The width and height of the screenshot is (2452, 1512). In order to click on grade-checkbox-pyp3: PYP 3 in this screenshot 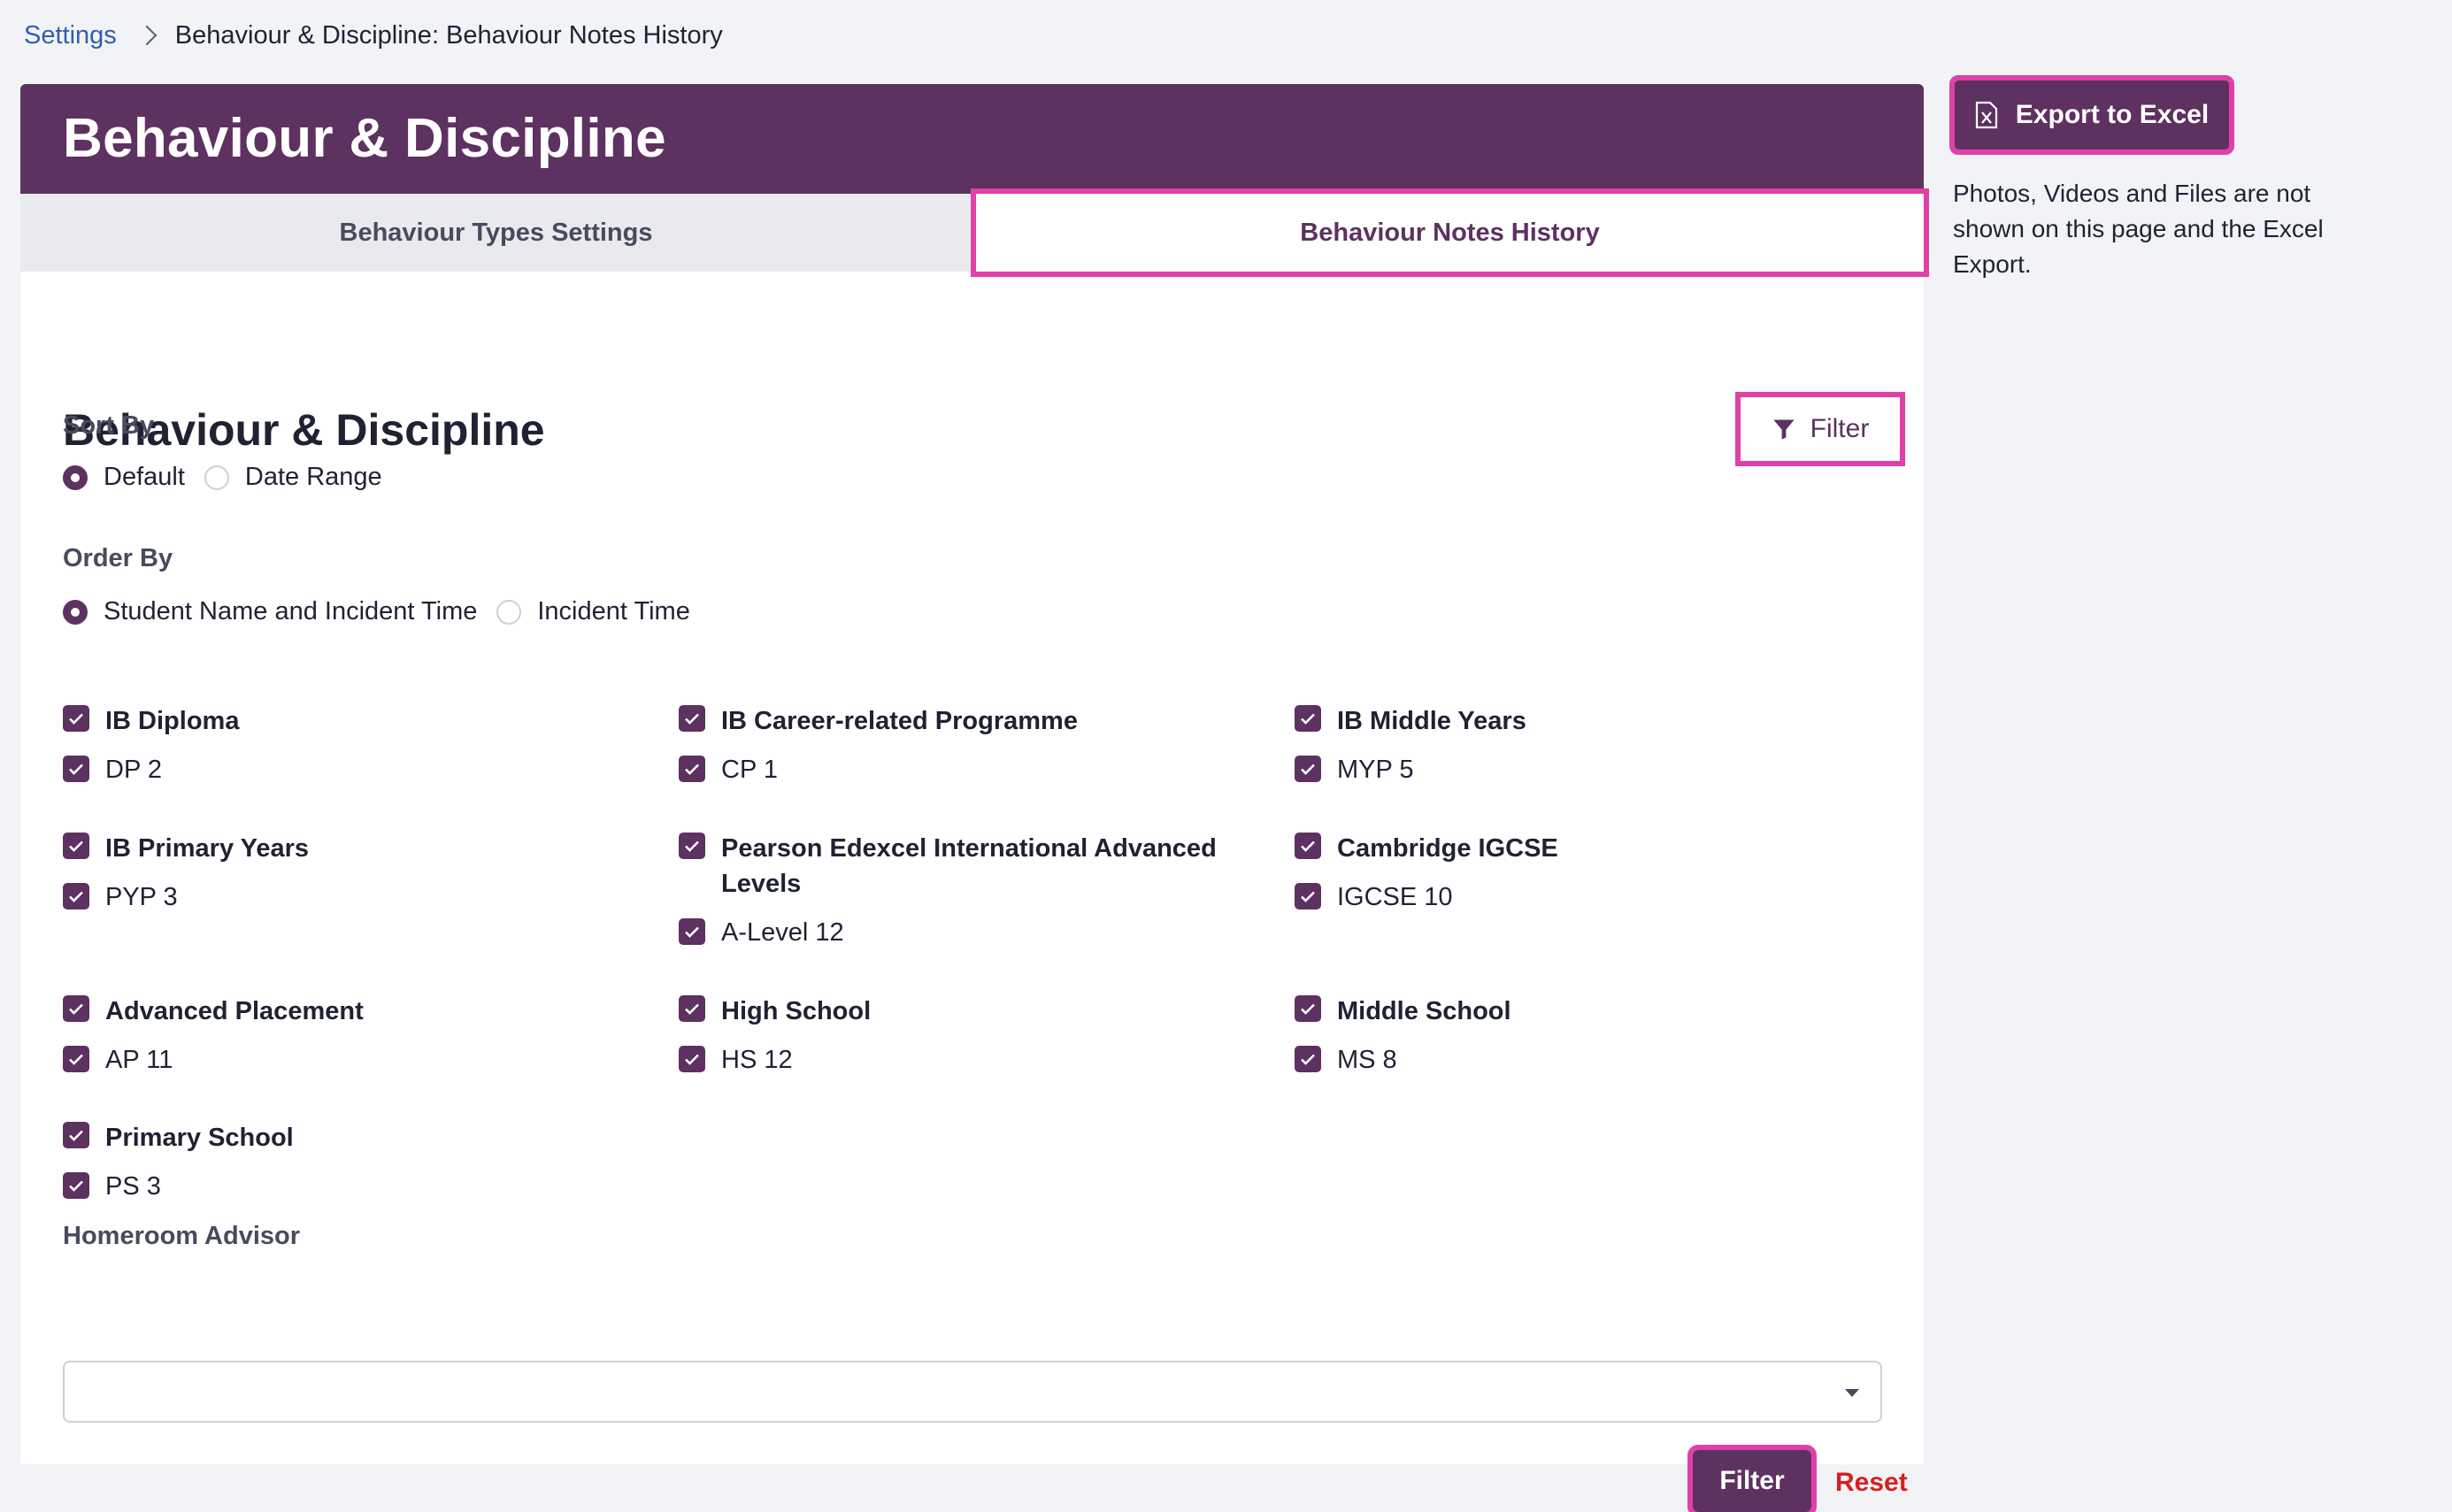, I will do `click(120, 897)`.